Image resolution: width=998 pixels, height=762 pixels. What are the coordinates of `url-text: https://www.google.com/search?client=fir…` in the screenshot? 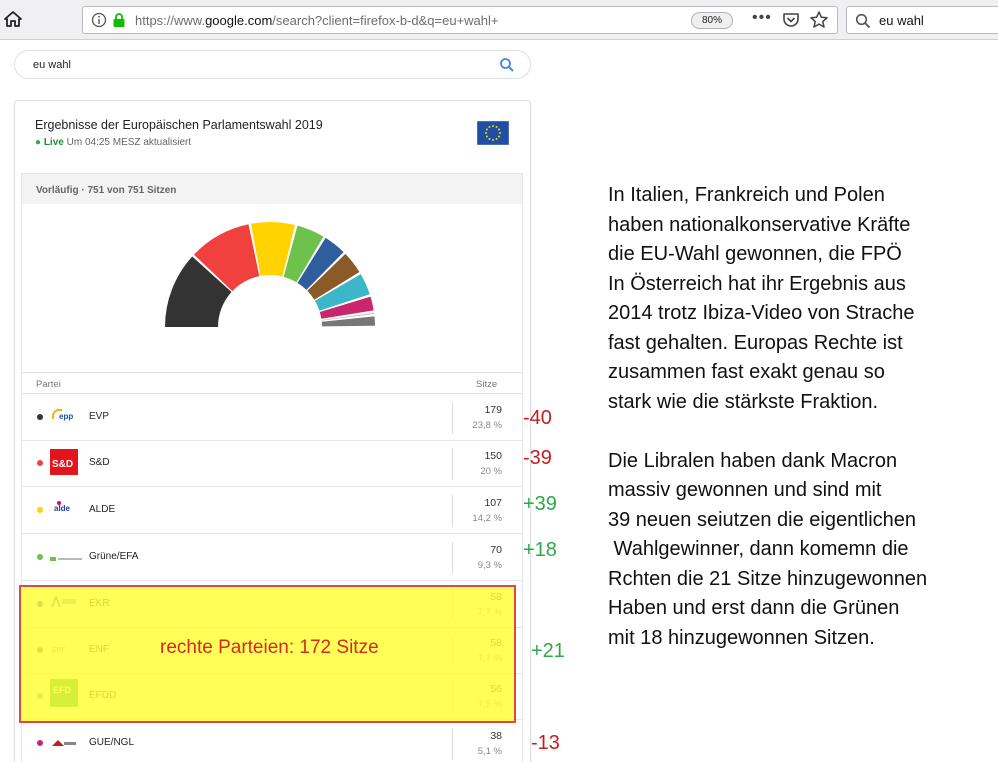 It's located at (317, 20).